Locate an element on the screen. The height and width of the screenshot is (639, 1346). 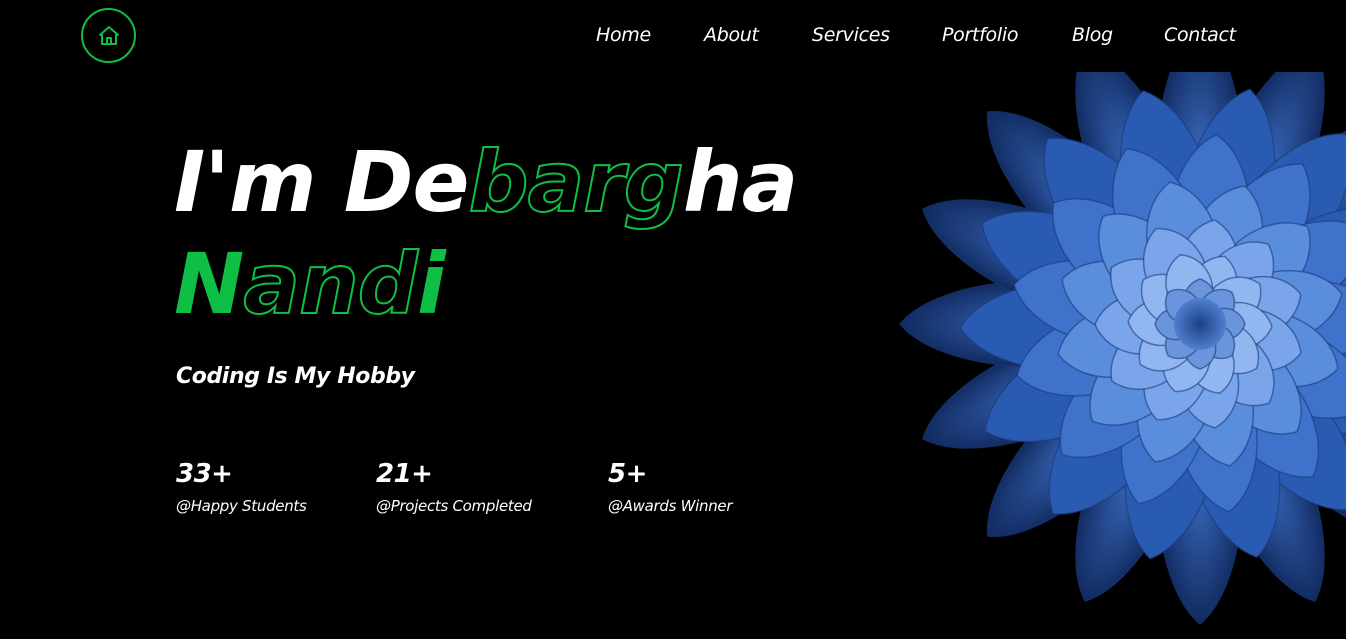
stat-label: @Awards Winner is located at coordinates (670, 506).